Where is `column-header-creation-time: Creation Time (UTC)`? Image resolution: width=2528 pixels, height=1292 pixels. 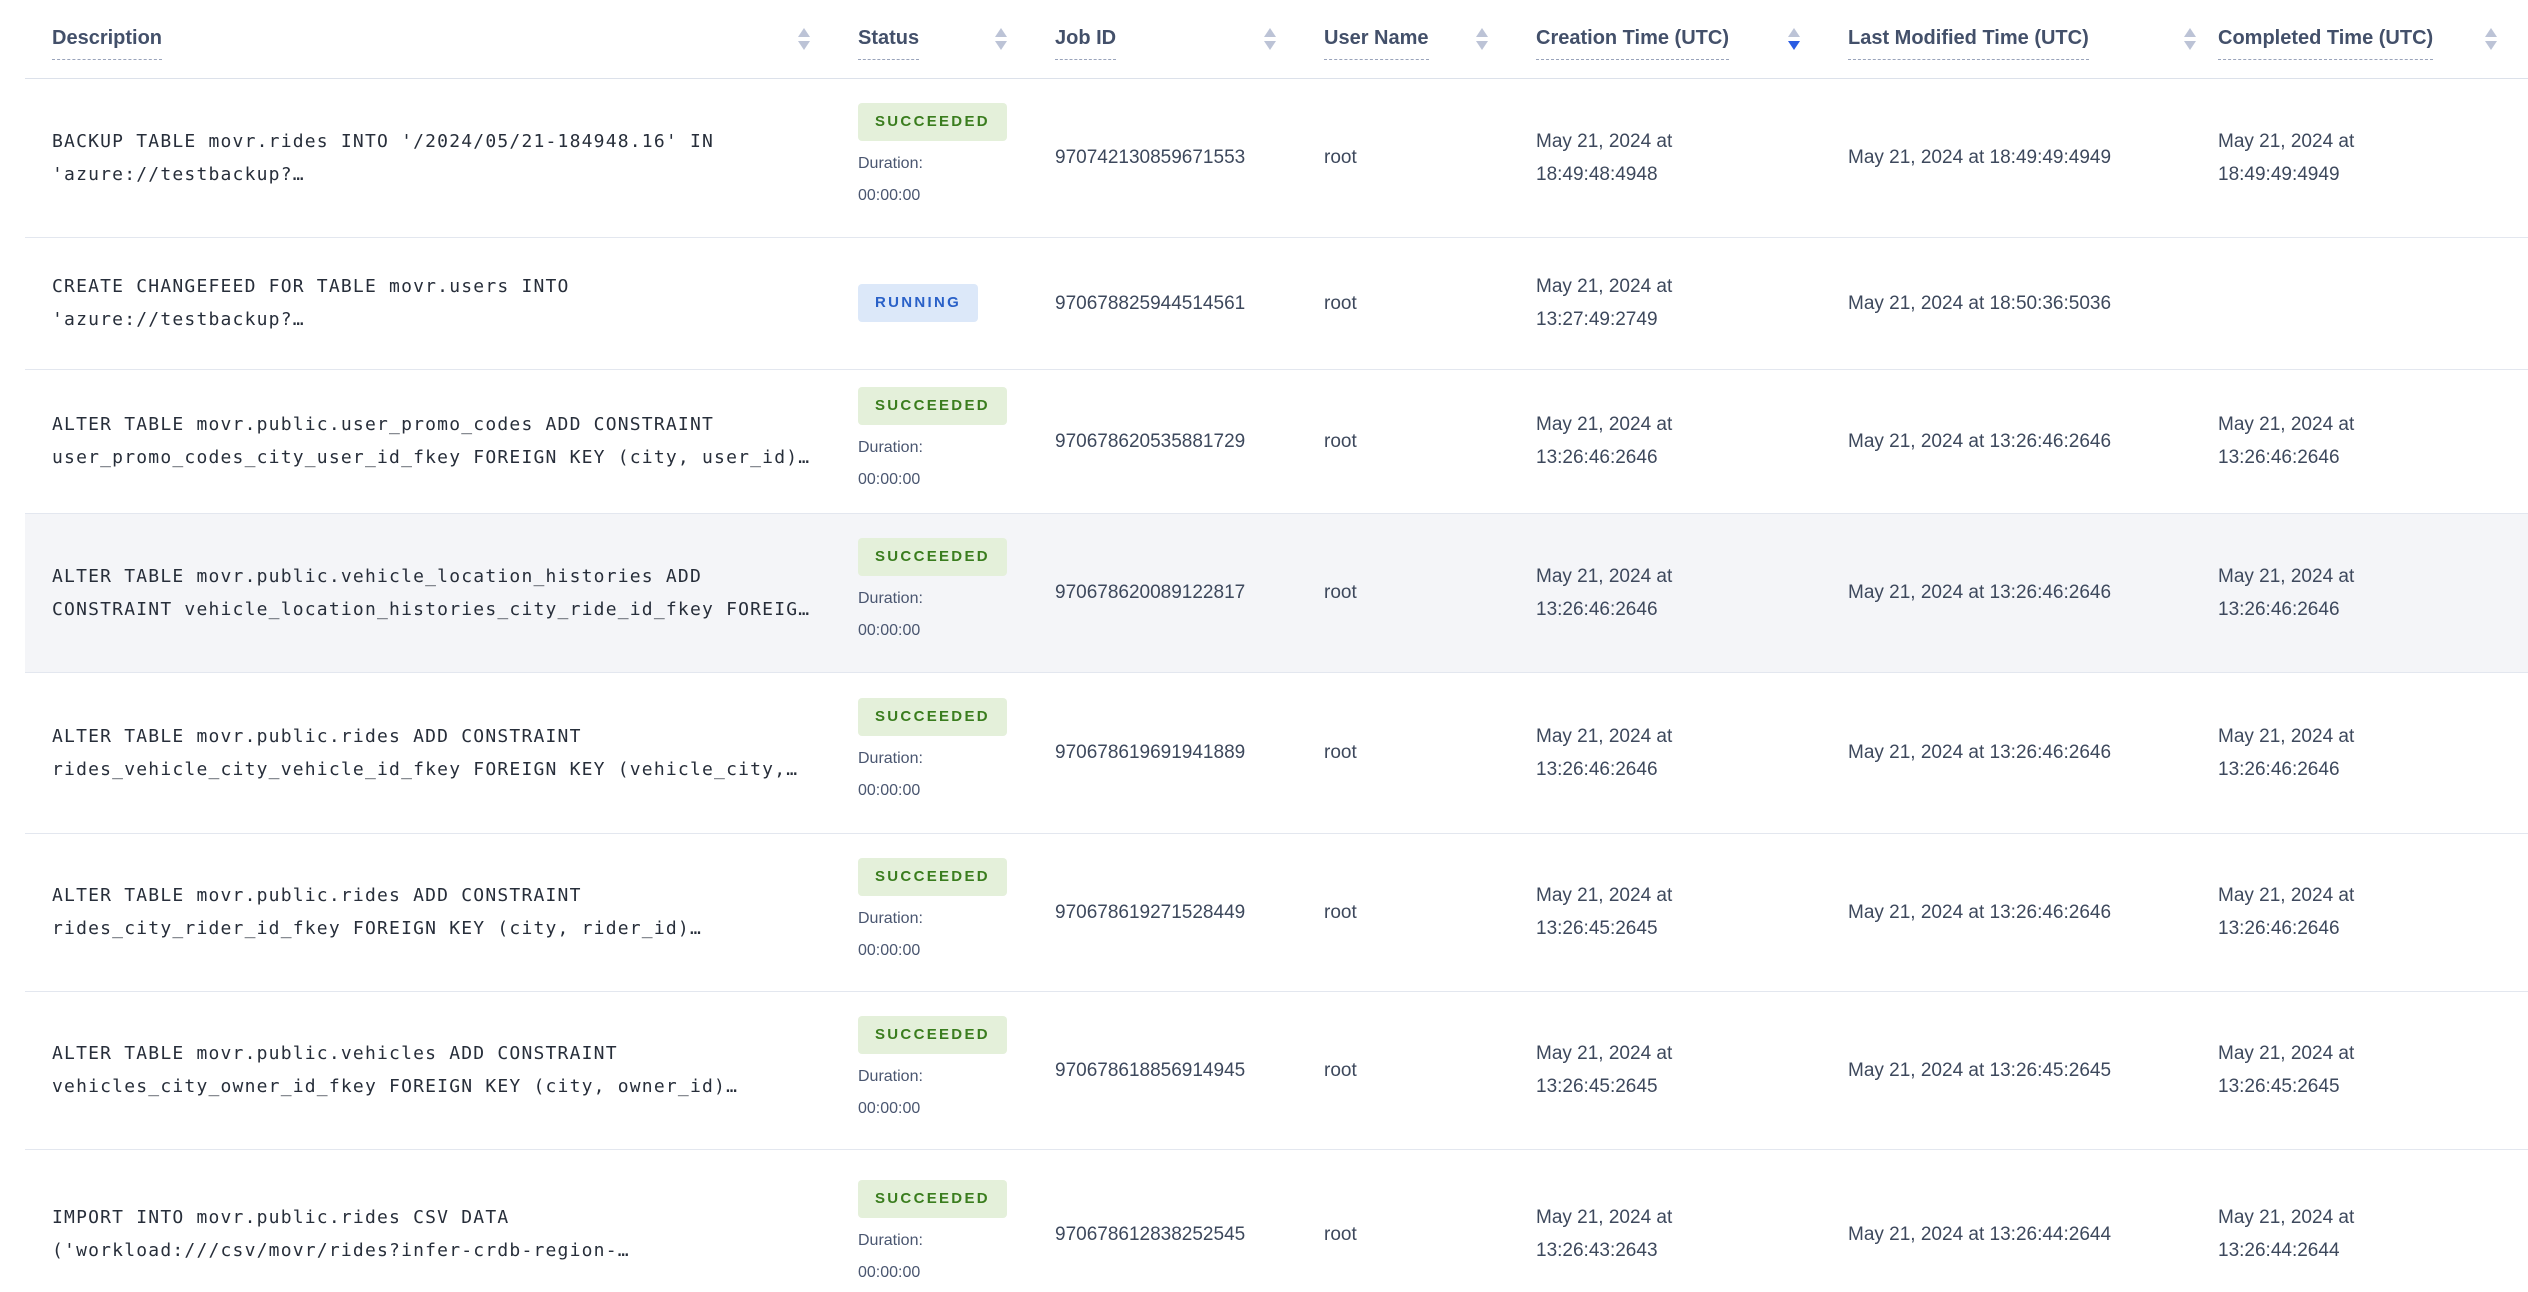 column-header-creation-time: Creation Time (UTC) is located at coordinates (1692, 39).